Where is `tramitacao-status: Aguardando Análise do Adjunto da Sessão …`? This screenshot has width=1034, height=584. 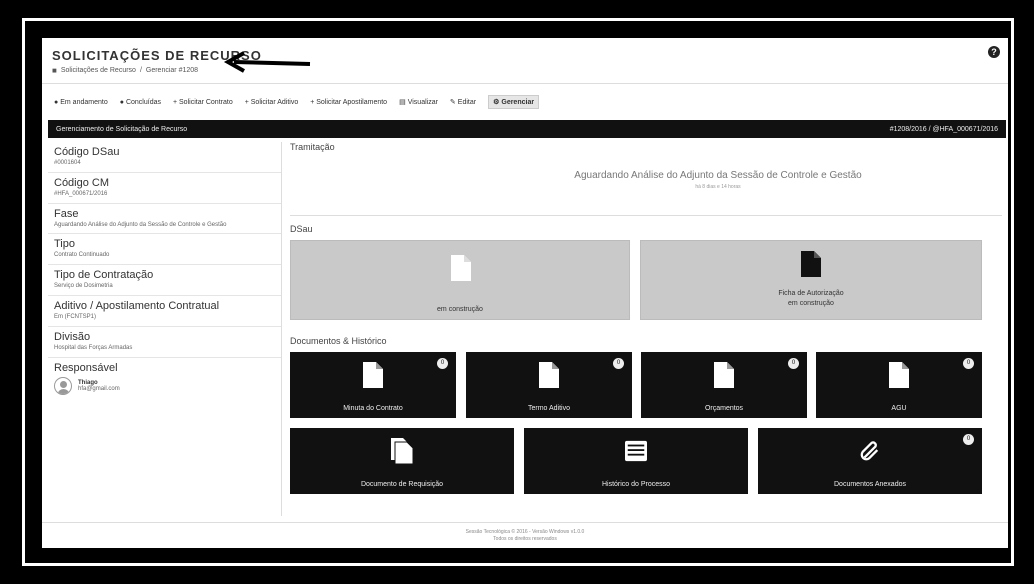 tramitacao-status: Aguardando Análise do Adjunto da Sessão … is located at coordinates (718, 175).